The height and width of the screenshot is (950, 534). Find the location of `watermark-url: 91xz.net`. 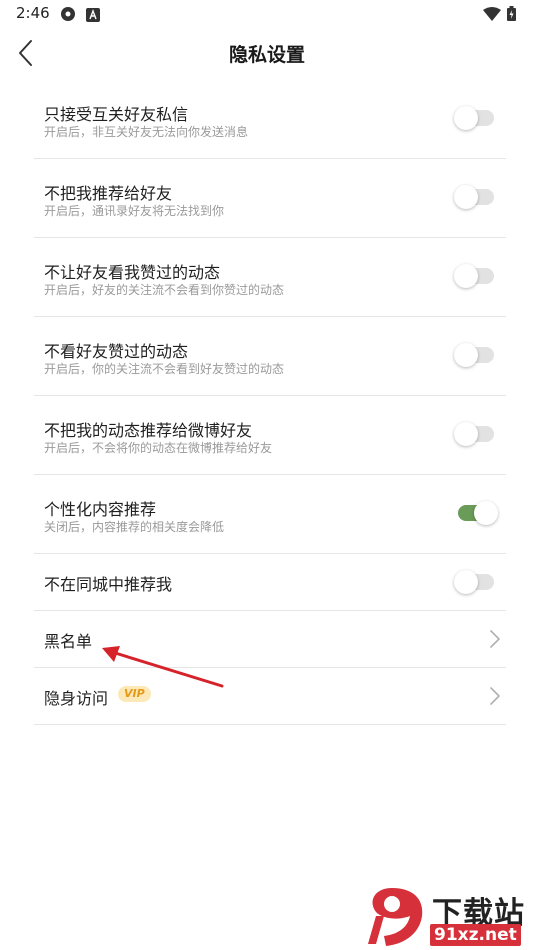

watermark-url: 91xz.net is located at coordinates (475, 935).